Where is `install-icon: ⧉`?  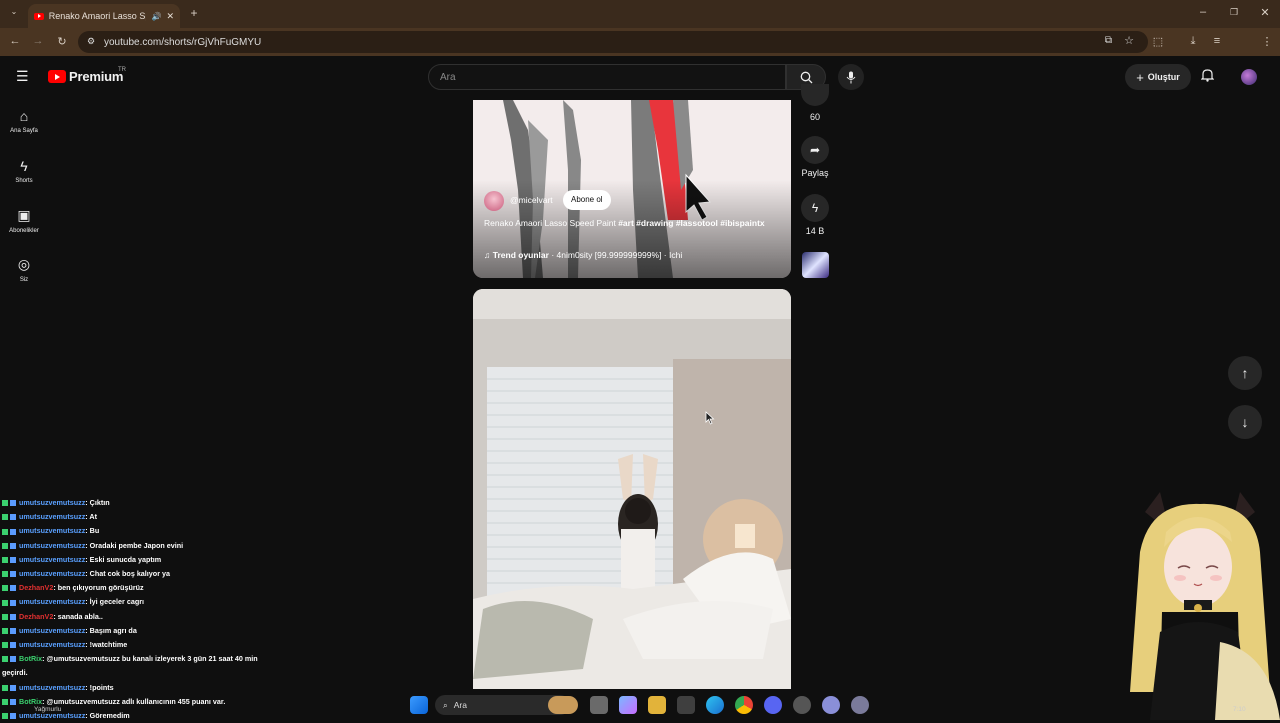 install-icon: ⧉ is located at coordinates (1108, 40).